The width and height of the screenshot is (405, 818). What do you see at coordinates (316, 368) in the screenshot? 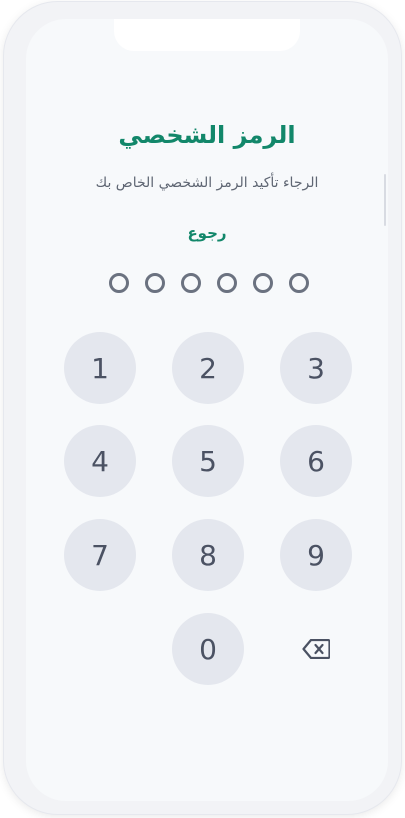
I see `key-3: 3` at bounding box center [316, 368].